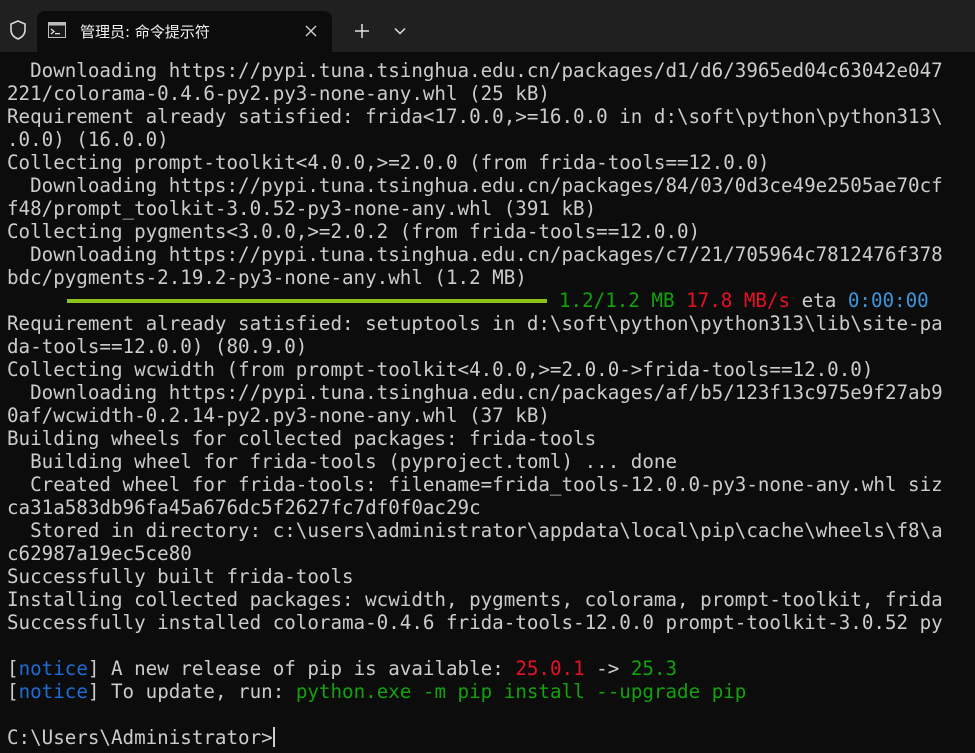 This screenshot has height=753, width=975. I want to click on progress-eta: 0:00:00, so click(888, 300).